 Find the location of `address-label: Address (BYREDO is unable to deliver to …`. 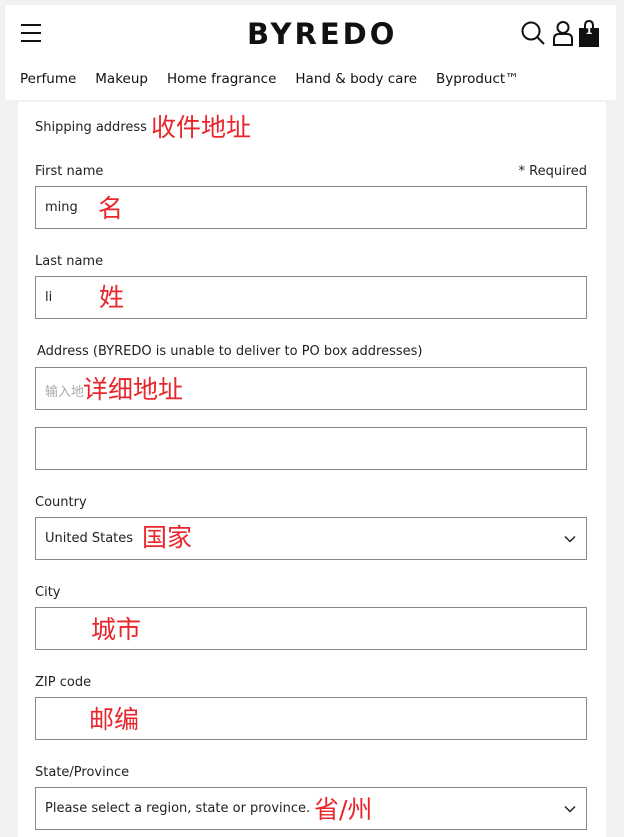

address-label: Address (BYREDO is unable to deliver to … is located at coordinates (230, 351).